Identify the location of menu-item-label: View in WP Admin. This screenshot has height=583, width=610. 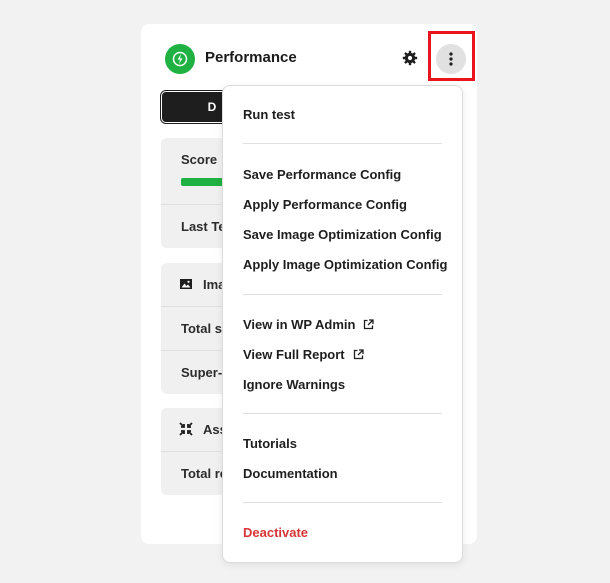
(299, 324).